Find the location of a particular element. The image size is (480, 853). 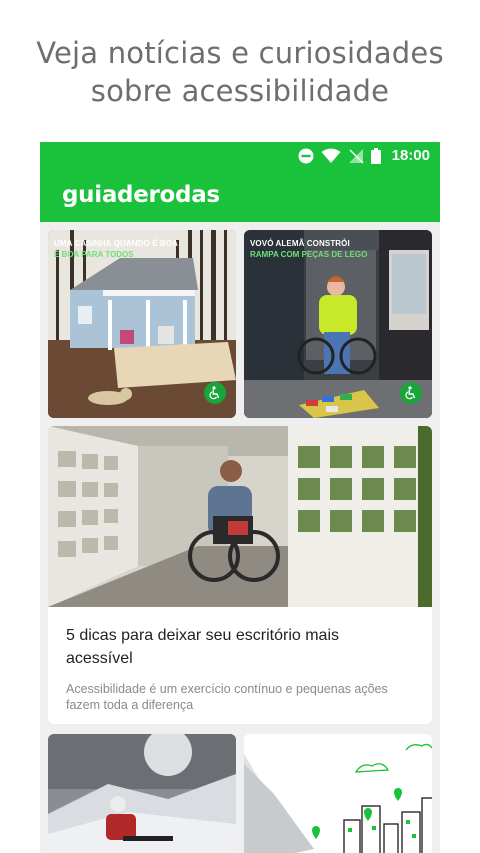

article-card-ski is located at coordinates (142, 793).